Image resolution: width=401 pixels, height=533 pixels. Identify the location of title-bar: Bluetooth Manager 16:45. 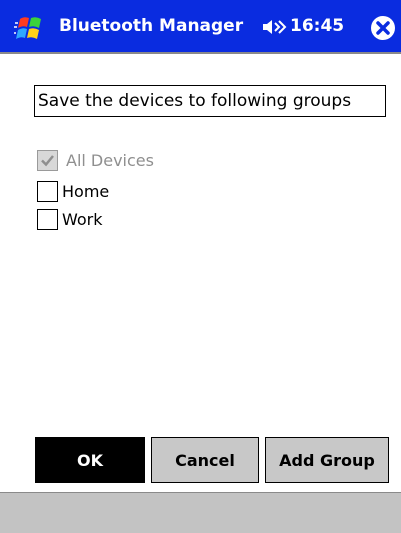
(200, 27).